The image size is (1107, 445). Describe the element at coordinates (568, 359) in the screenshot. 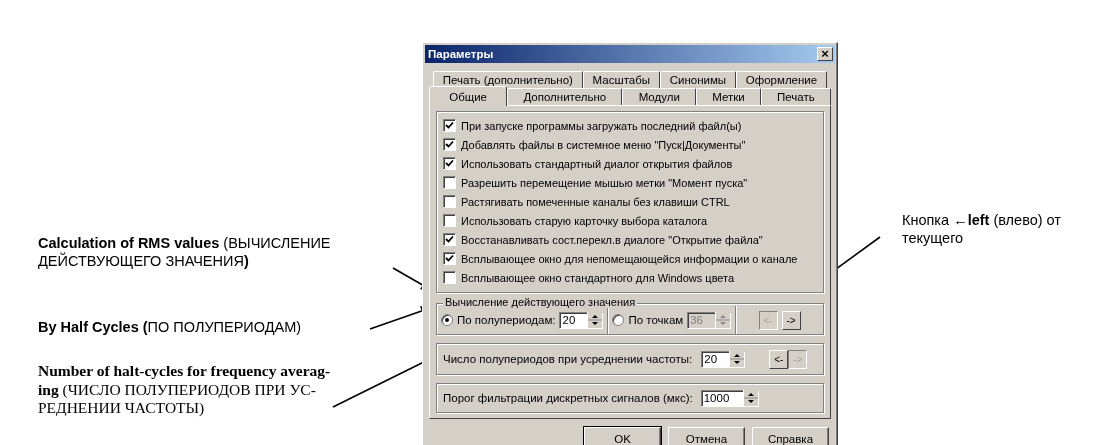

I see `field-label: Число полупериодов при усреднении частоты:` at that location.